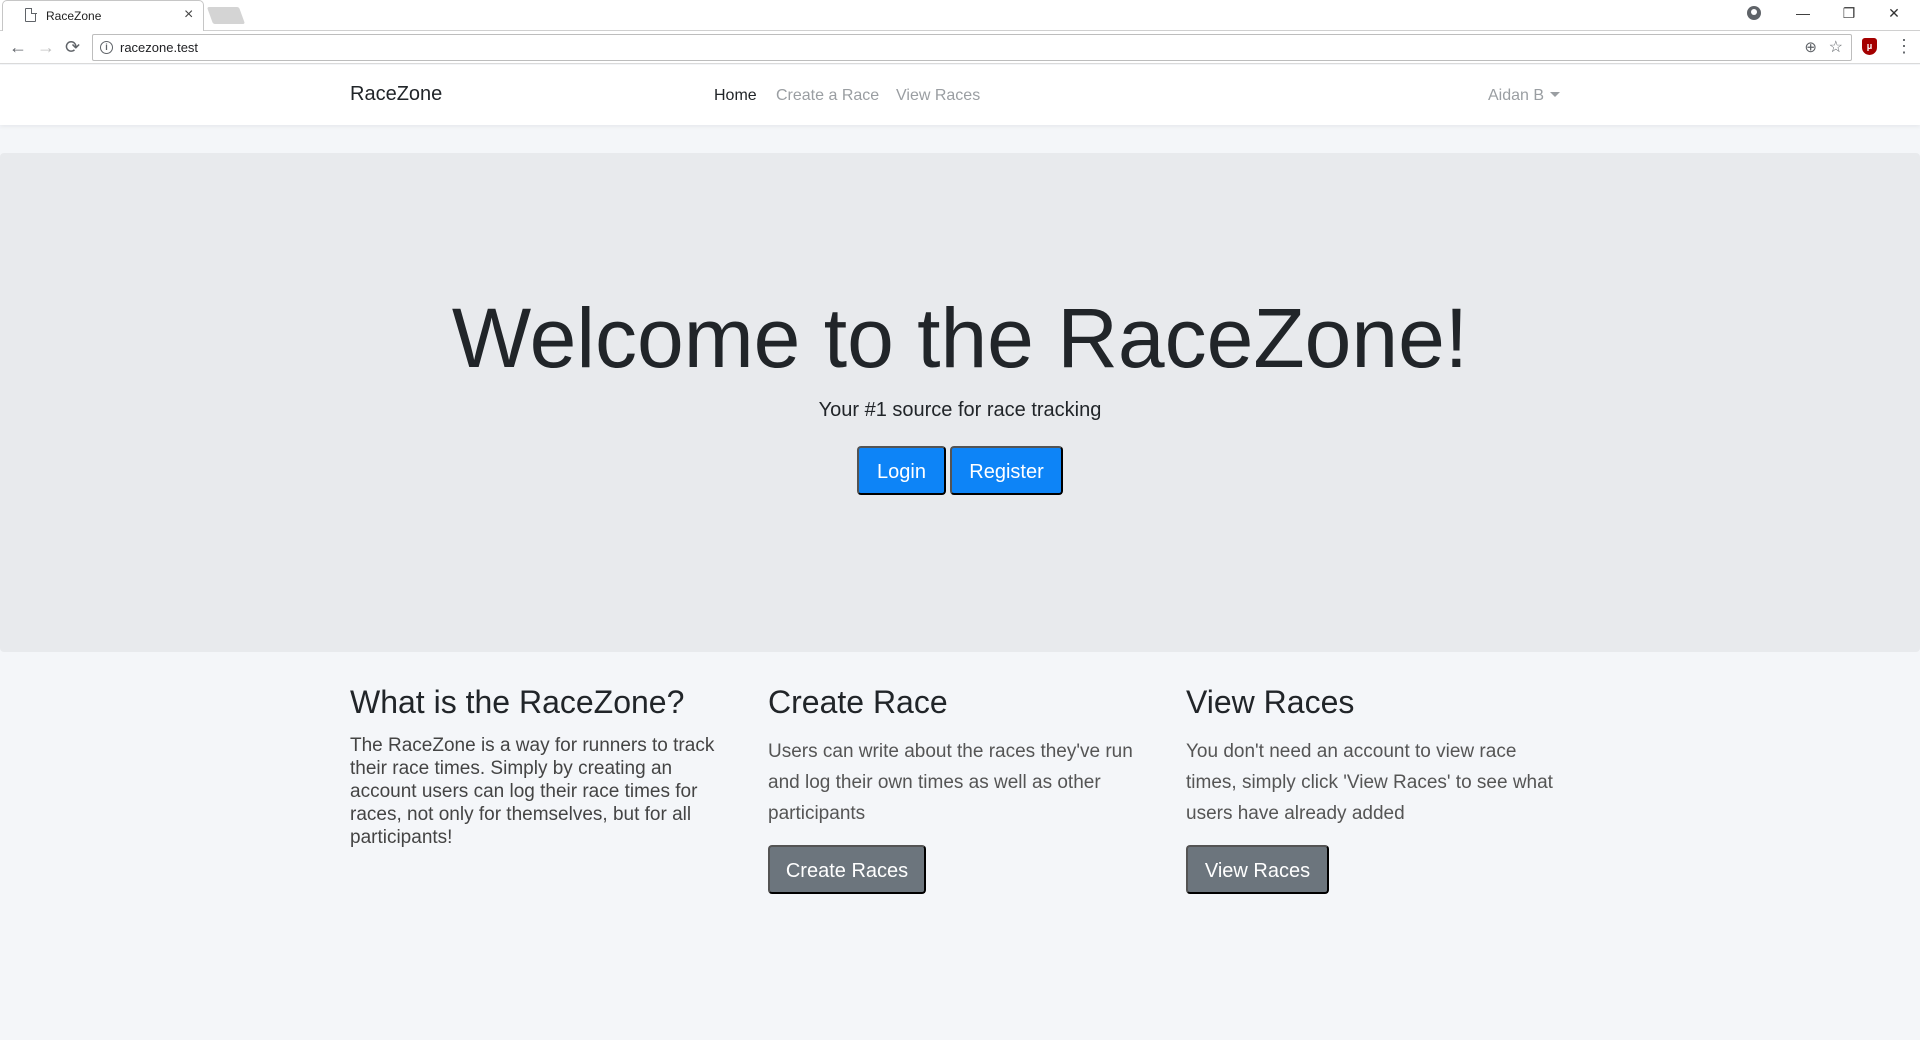  What do you see at coordinates (1836, 47) in the screenshot?
I see `bookmark-star-icon: ☆` at bounding box center [1836, 47].